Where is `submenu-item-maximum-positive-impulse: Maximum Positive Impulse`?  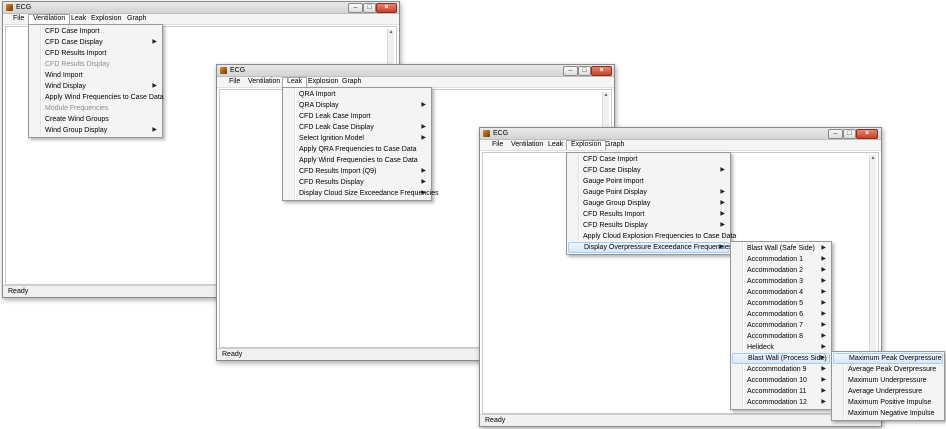 submenu-item-maximum-positive-impulse: Maximum Positive Impulse is located at coordinates (888, 402).